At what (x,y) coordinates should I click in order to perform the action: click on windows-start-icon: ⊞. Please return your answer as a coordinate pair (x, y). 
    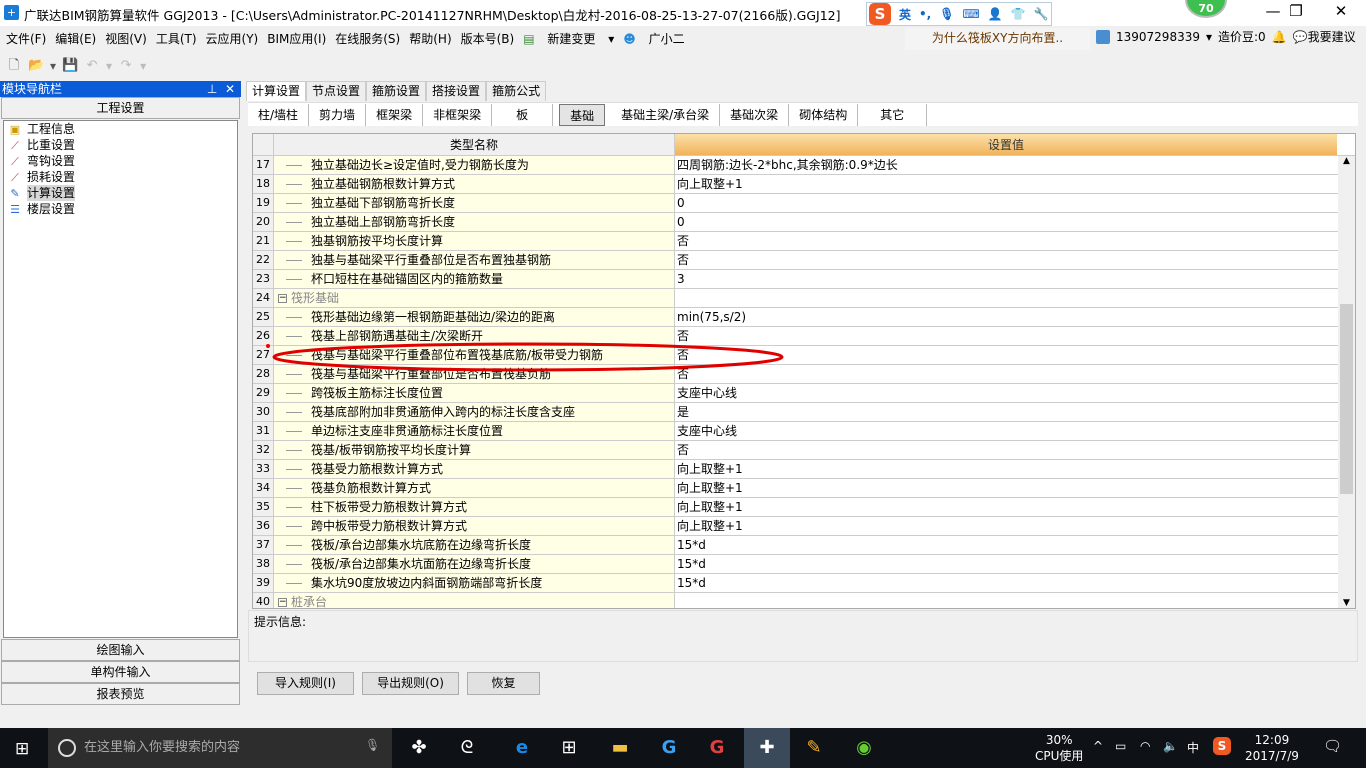
    Looking at the image, I should click on (22, 749).